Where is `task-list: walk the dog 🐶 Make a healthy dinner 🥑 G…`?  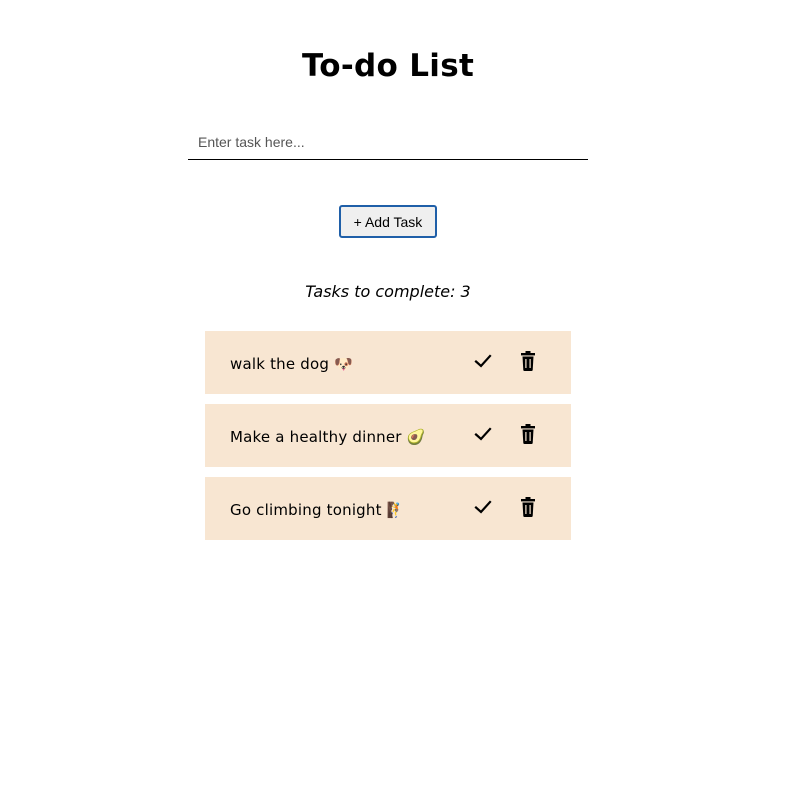 task-list: walk the dog 🐶 Make a healthy dinner 🥑 G… is located at coordinates (388, 440).